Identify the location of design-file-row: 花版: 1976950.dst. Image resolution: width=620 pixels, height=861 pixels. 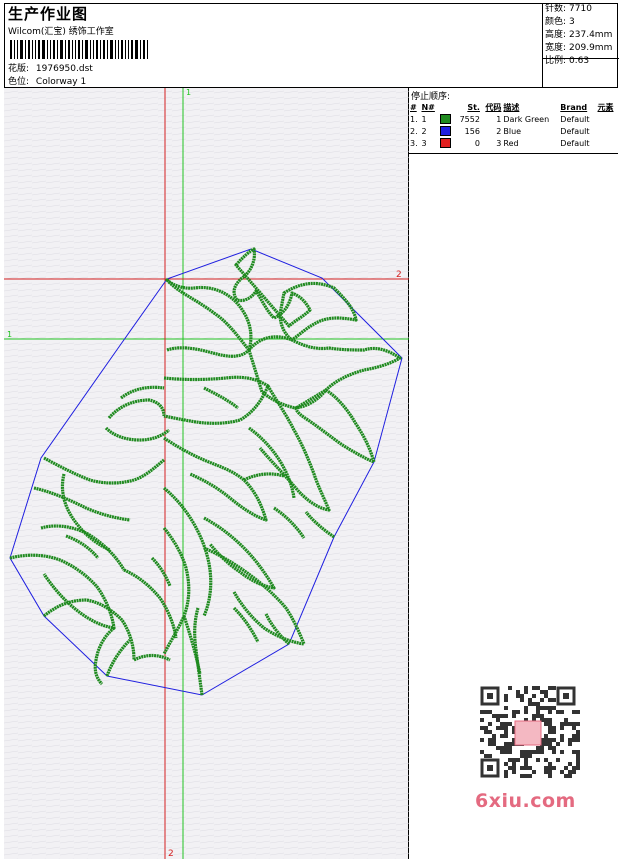
(50, 67).